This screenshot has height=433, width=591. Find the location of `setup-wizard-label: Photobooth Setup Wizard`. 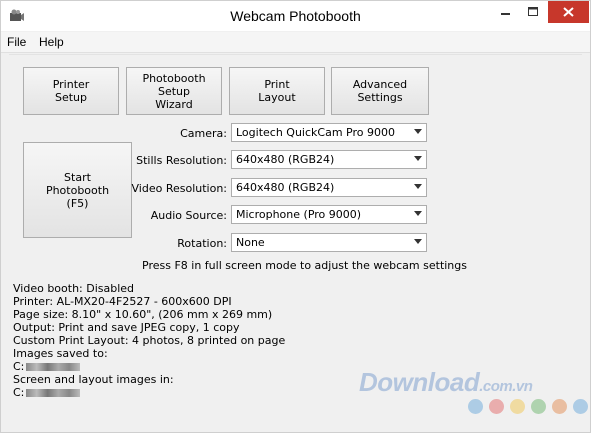

setup-wizard-label: Photobooth Setup Wizard is located at coordinates (174, 91).